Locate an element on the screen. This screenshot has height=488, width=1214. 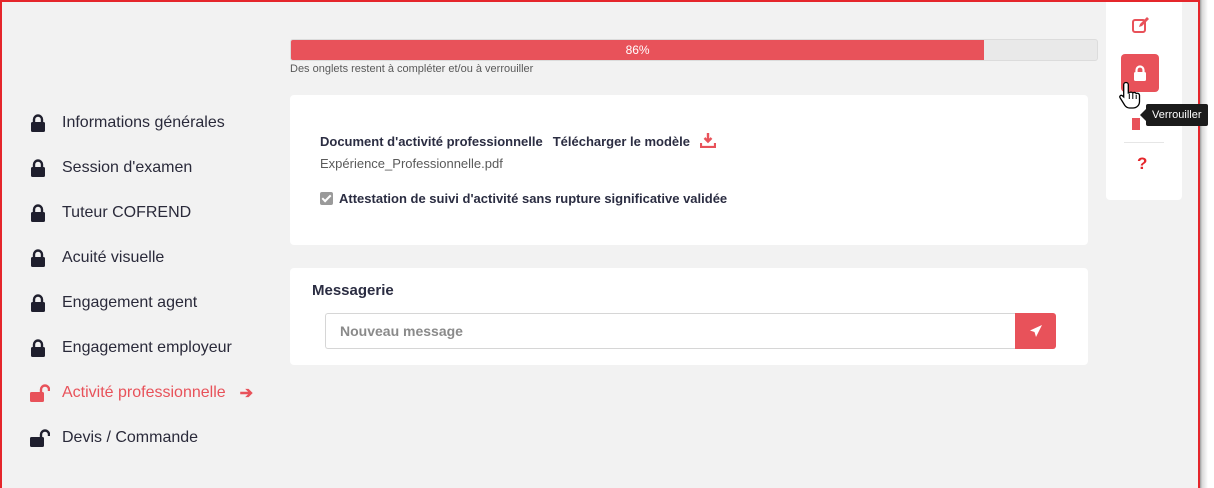
progress-bar: 86% is located at coordinates (694, 50).